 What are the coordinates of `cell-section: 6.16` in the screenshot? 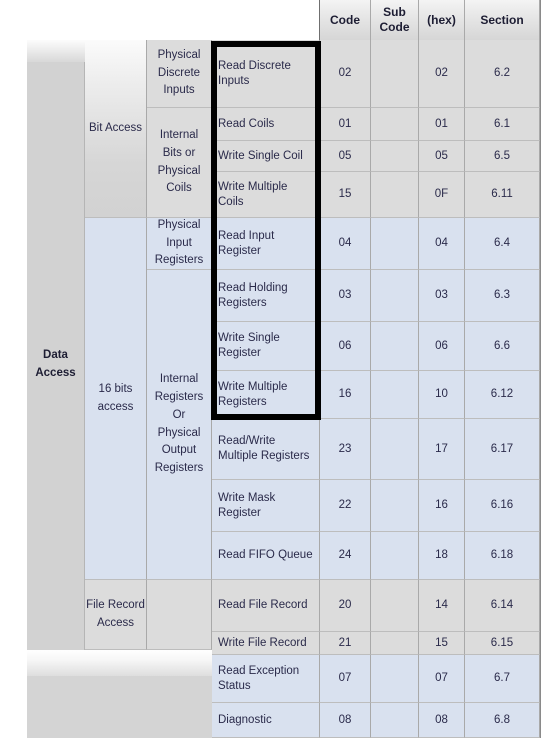 It's located at (502, 506).